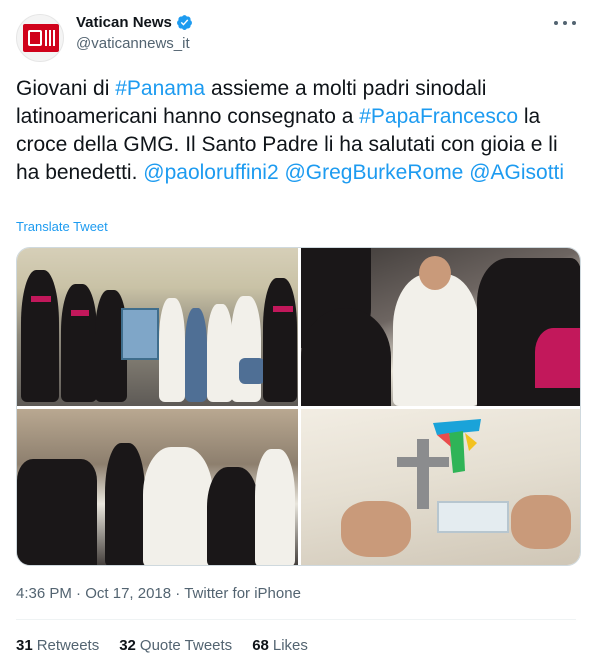 Image resolution: width=591 pixels, height=667 pixels. I want to click on hashtag-link: #PapaFrancesco, so click(438, 116).